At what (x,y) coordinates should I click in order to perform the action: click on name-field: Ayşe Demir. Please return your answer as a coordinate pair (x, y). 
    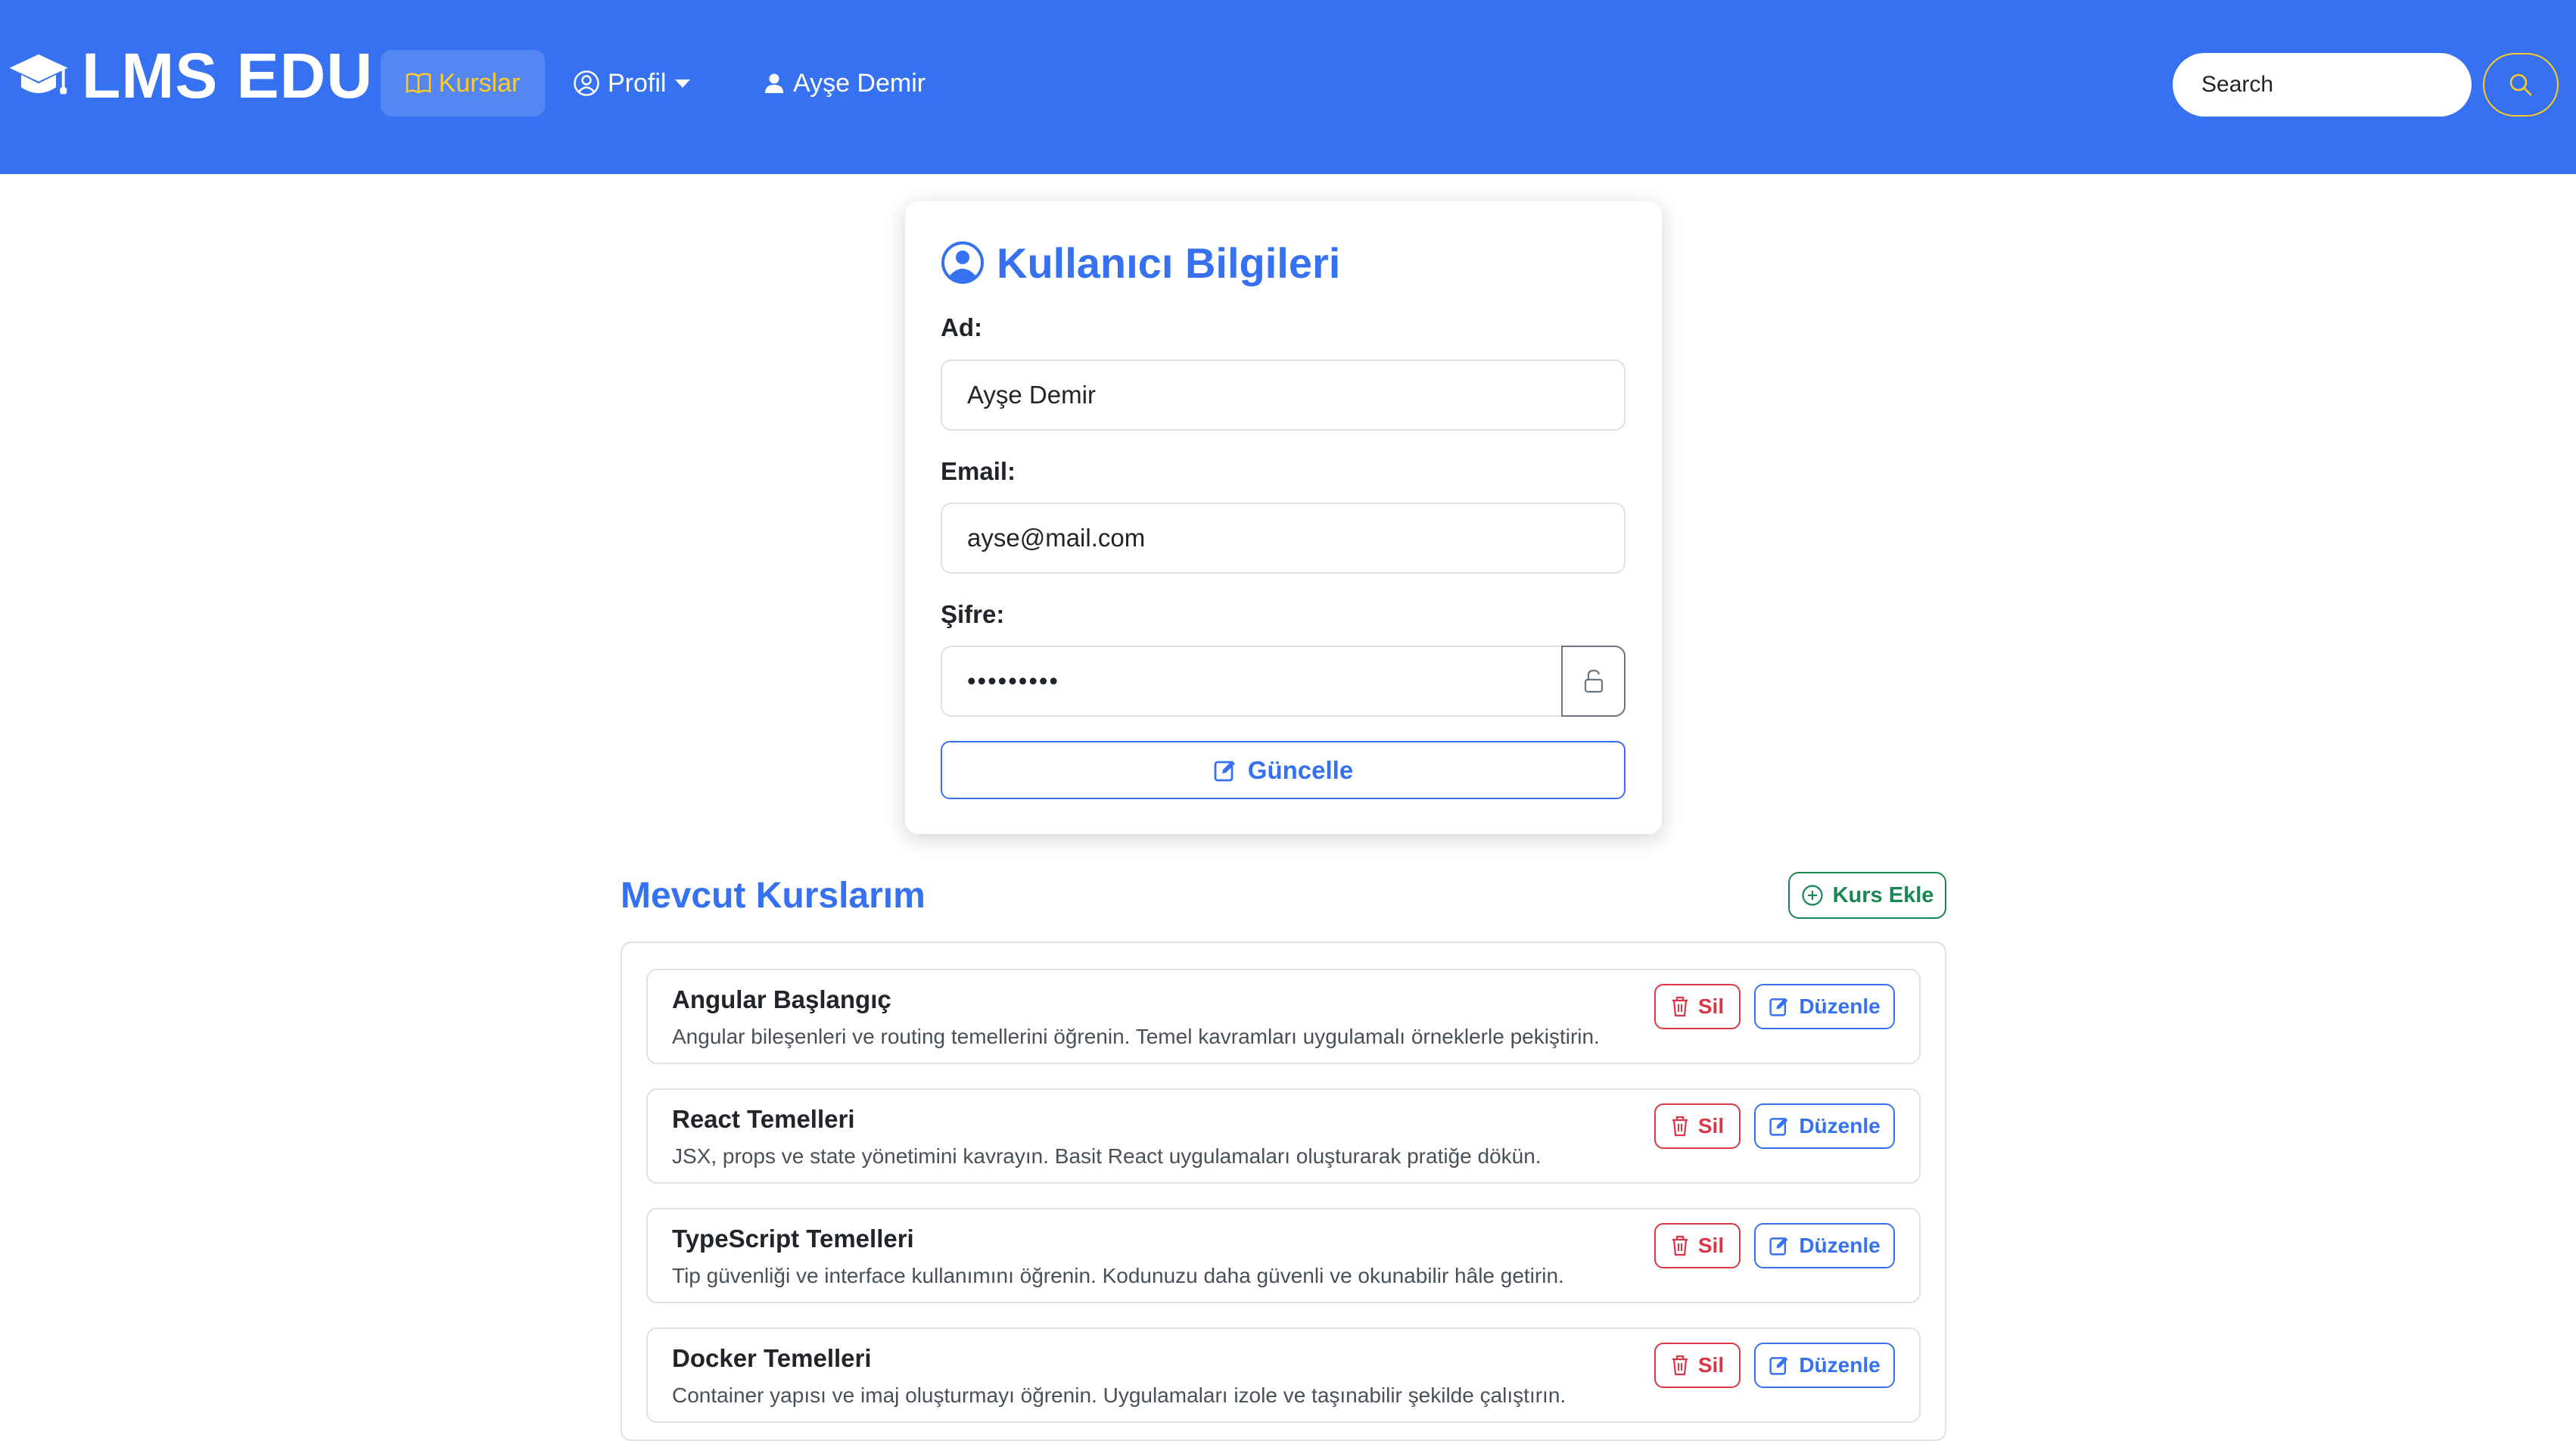
    Looking at the image, I should click on (1283, 395).